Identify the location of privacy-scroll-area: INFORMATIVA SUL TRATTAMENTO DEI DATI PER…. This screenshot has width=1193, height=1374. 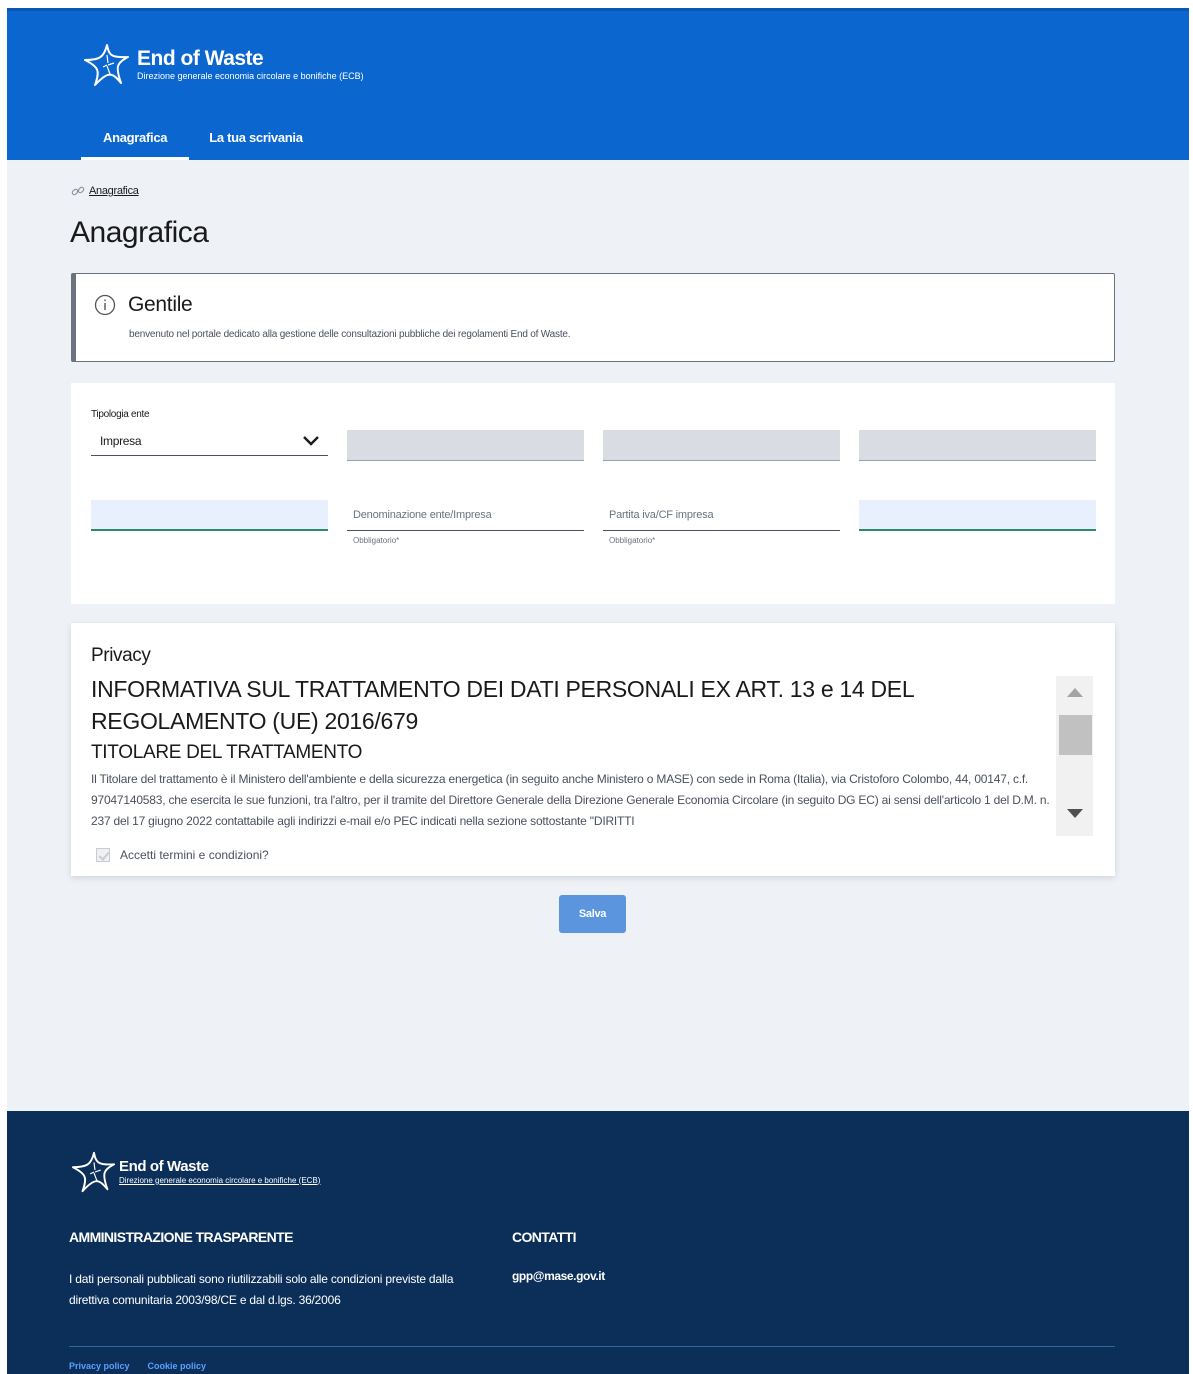
(593, 758).